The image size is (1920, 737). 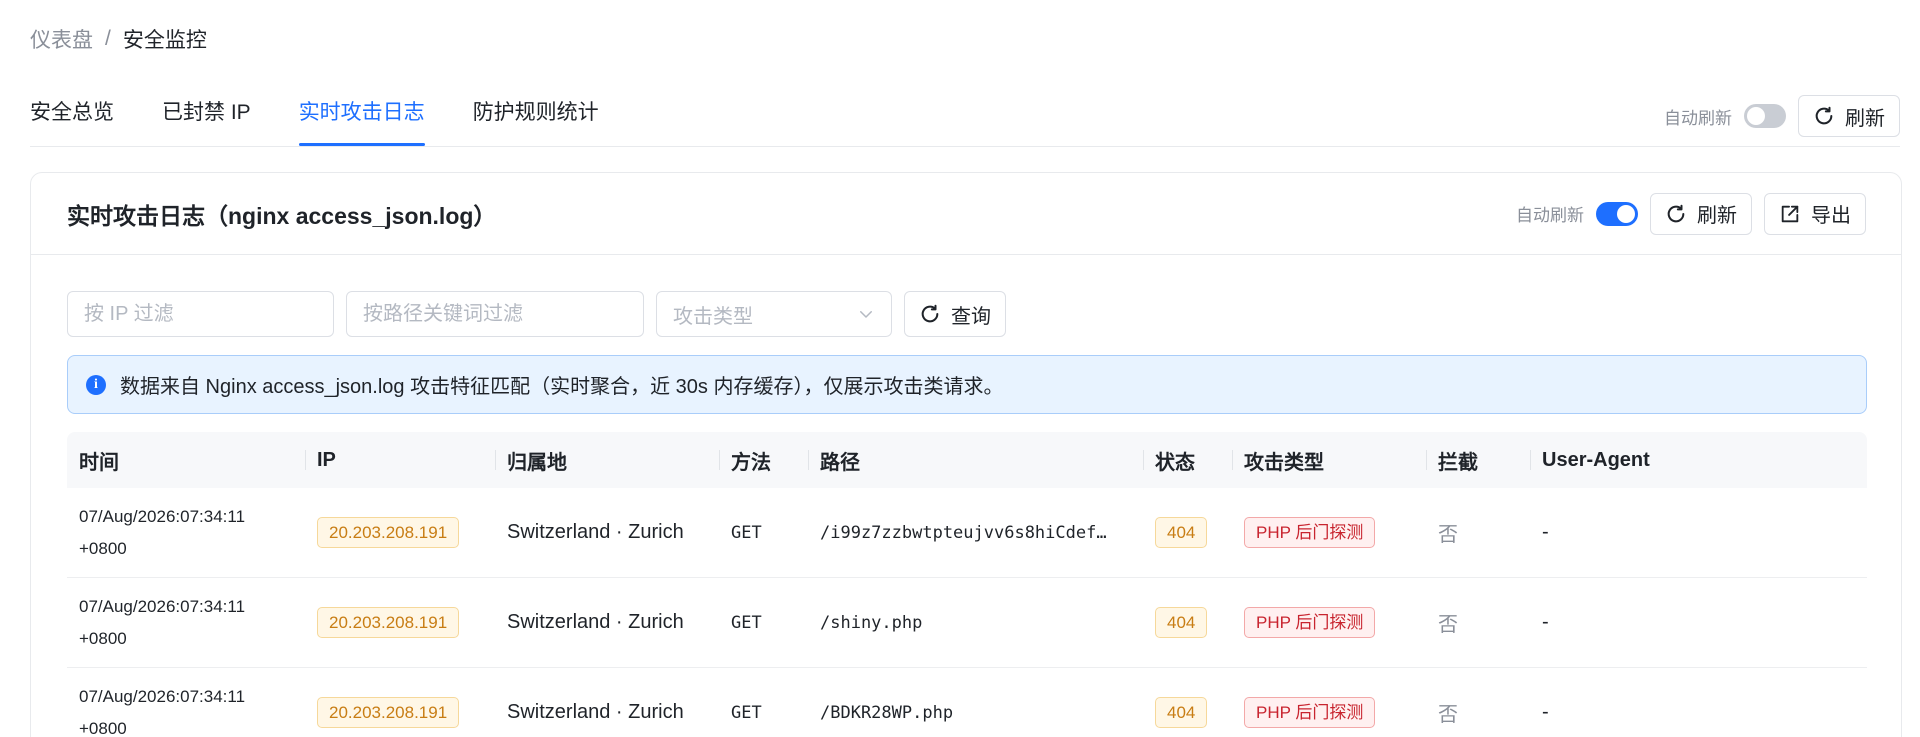 What do you see at coordinates (186, 460) in the screenshot?
I see `column-header-time: 时间` at bounding box center [186, 460].